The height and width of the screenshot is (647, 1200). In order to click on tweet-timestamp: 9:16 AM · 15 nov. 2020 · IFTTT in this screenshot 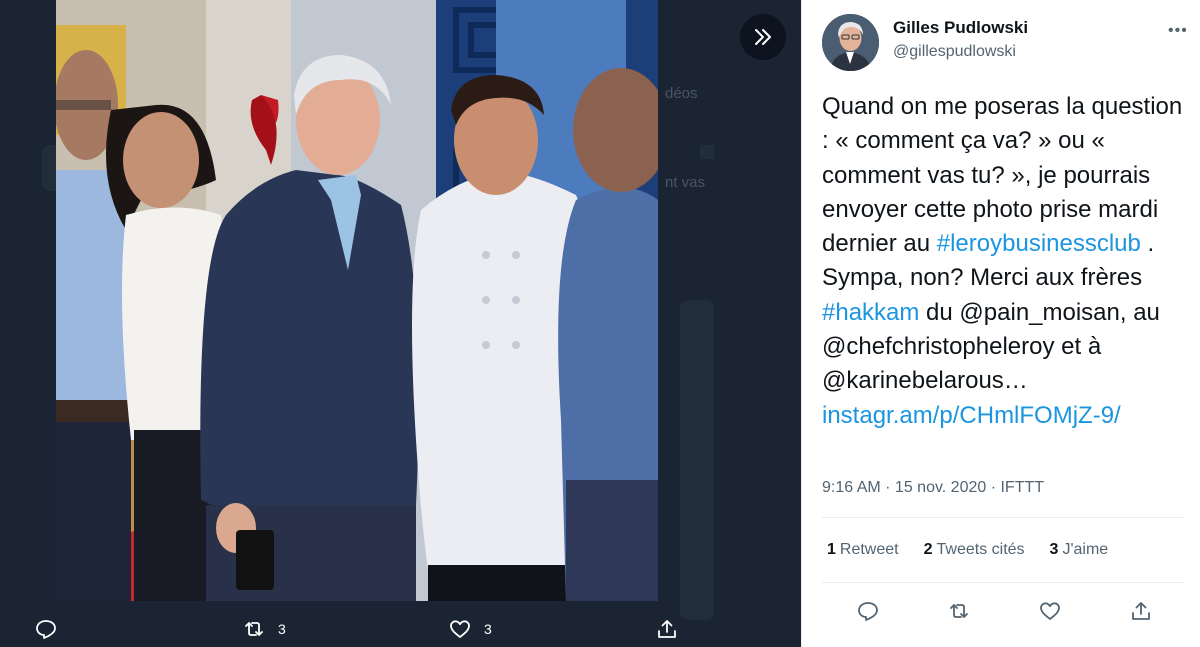, I will do `click(933, 488)`.